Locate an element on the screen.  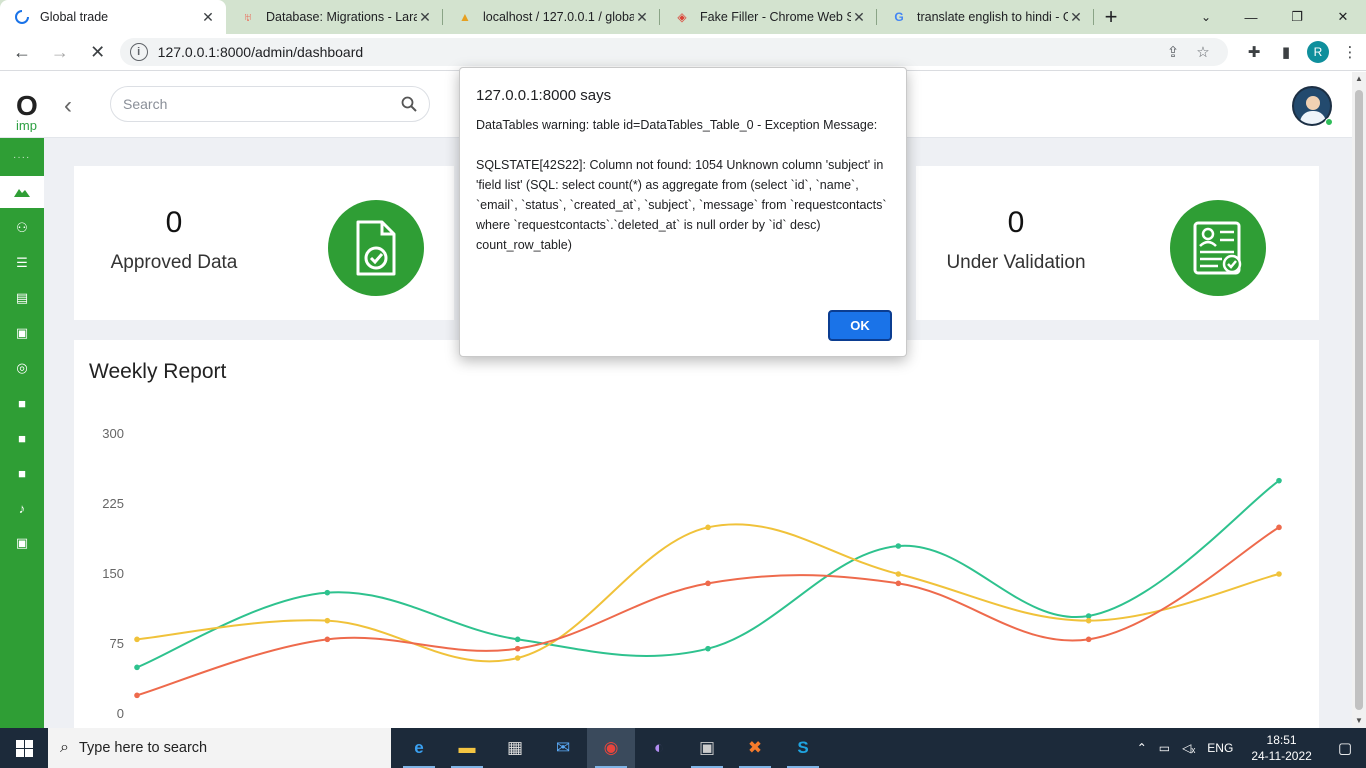
tab-phpmyadmin: ▲ localhost / 127.0.0.1 / globalt ✕ is located at coordinates (551, 17).